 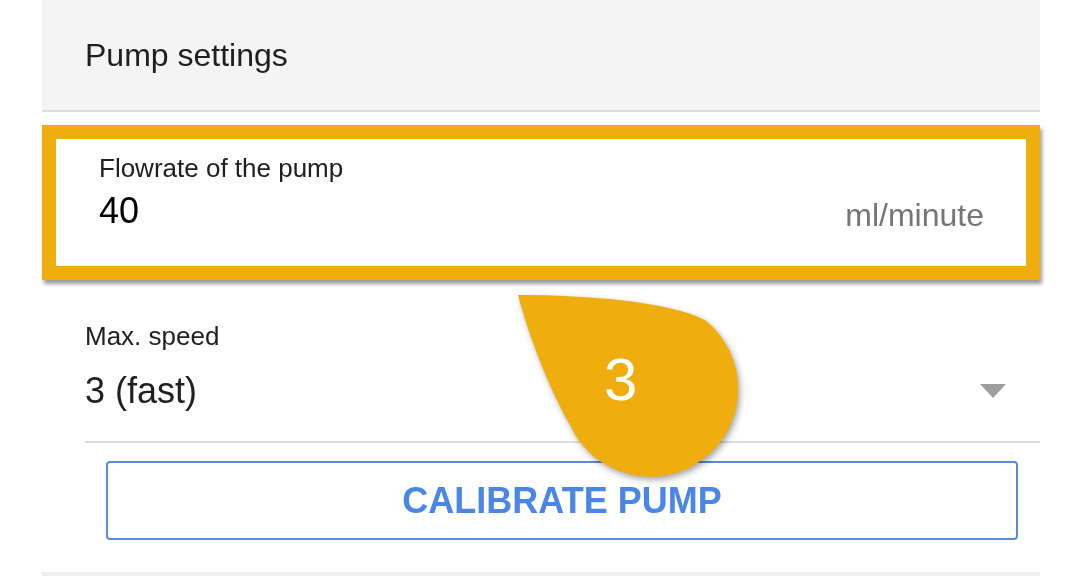 What do you see at coordinates (249, 211) in the screenshot?
I see `input-field: 40` at bounding box center [249, 211].